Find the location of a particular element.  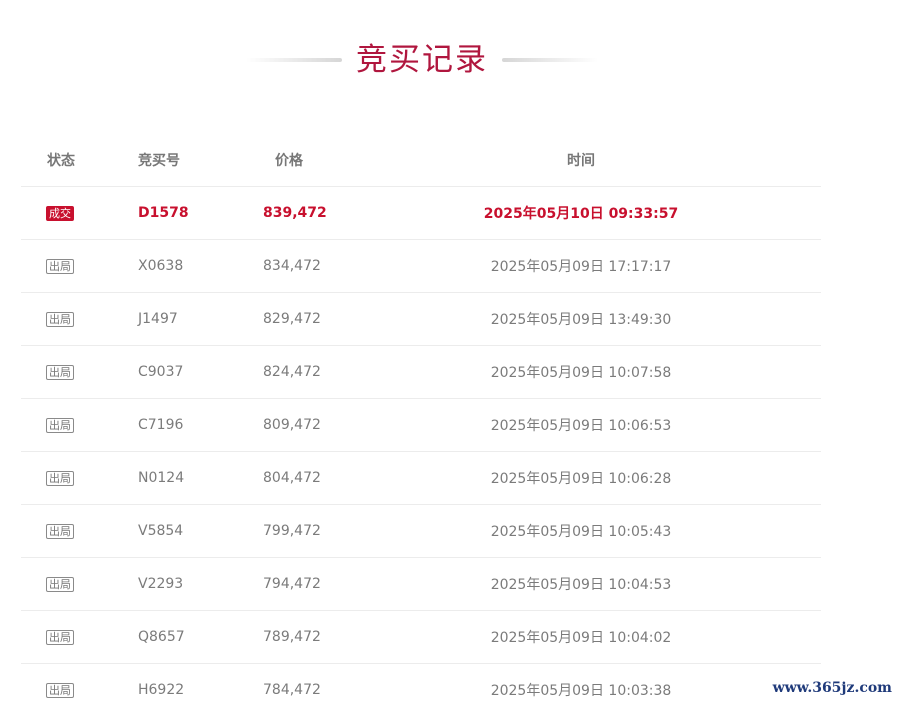

bid-number: J1497 is located at coordinates (158, 319).